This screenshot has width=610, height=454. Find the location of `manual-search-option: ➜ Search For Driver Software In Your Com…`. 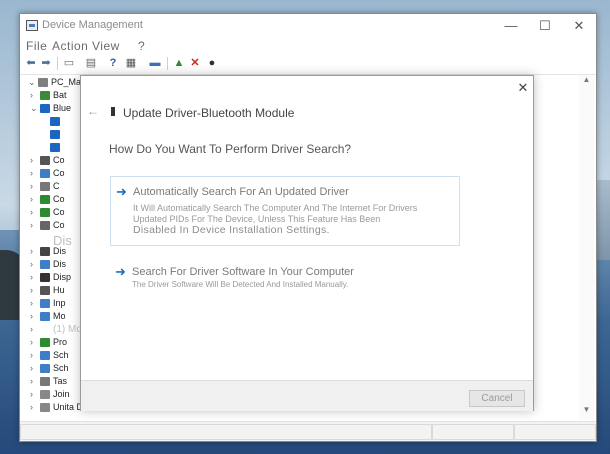

manual-search-option: ➜ Search For Driver Software In Your Com… is located at coordinates (284, 273).